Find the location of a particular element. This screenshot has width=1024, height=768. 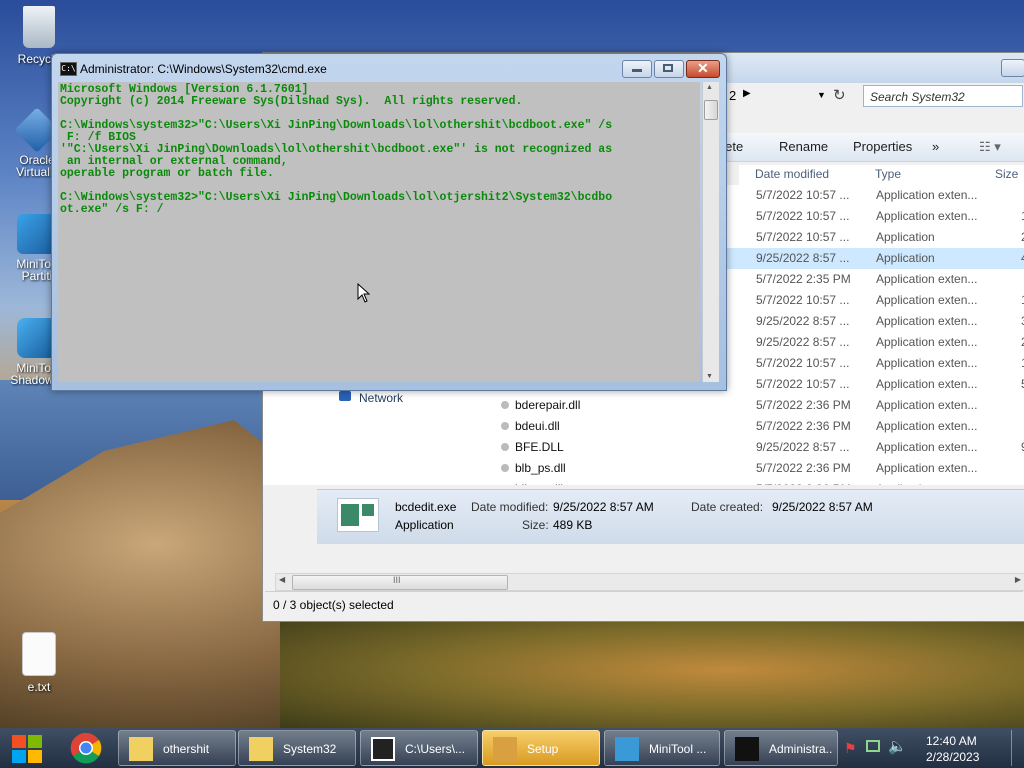

maximize-button is located at coordinates (669, 69).